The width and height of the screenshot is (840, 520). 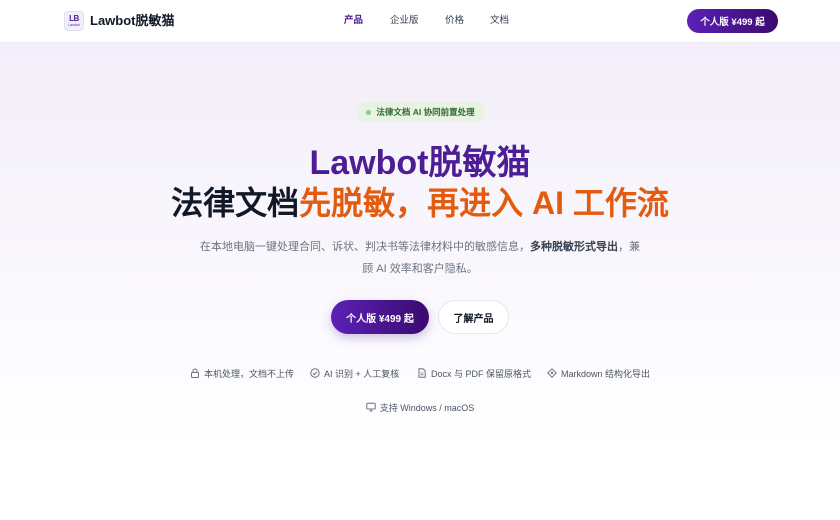 What do you see at coordinates (574, 247) in the screenshot?
I see `desc-highlight: 多种脱敏形式导出` at bounding box center [574, 247].